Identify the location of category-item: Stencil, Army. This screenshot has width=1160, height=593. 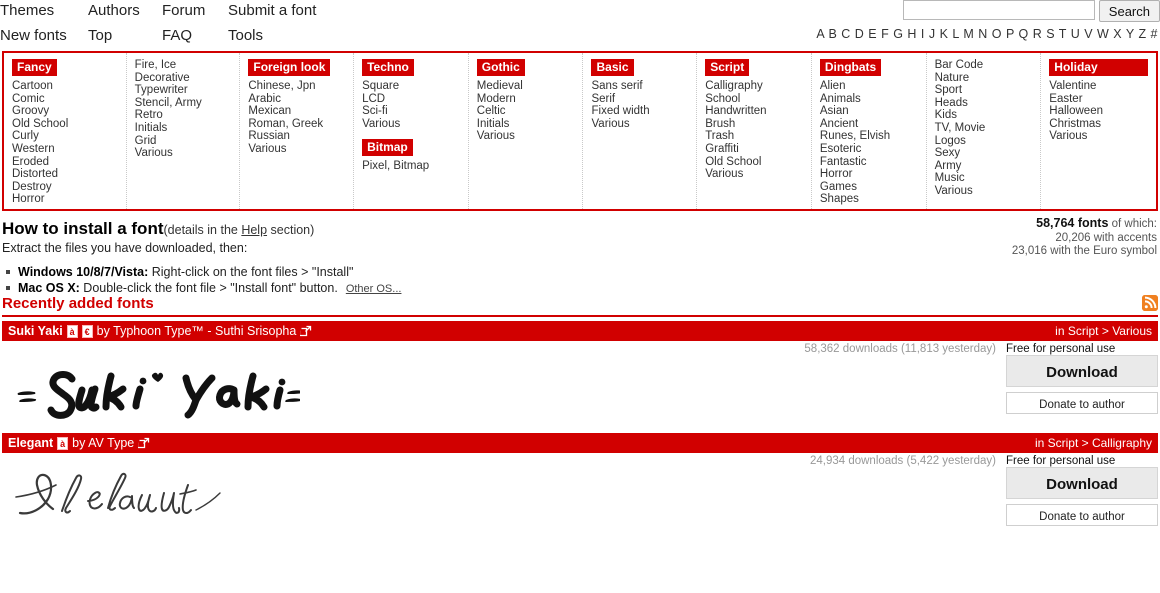
(187, 103).